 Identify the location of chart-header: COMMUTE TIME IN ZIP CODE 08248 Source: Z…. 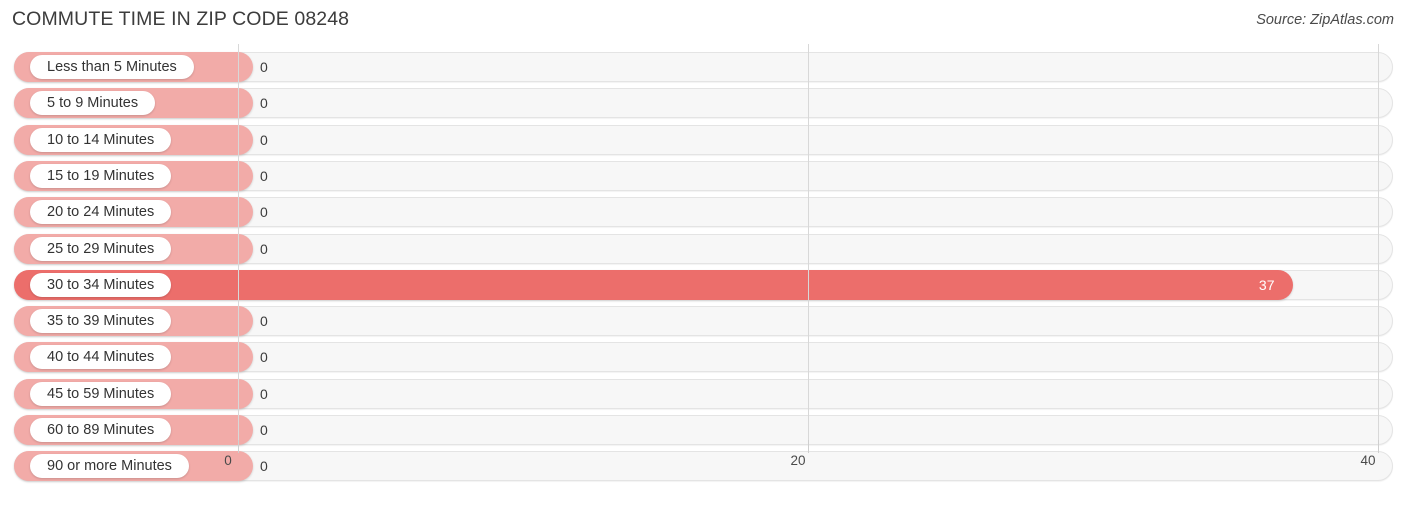
(703, 22).